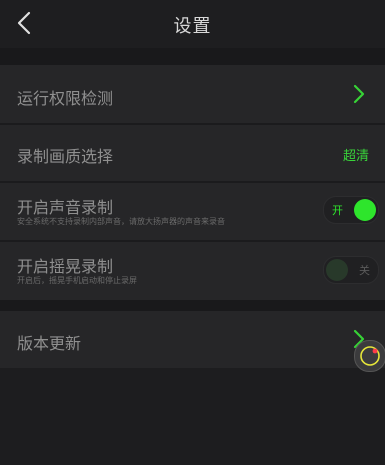 This screenshot has width=385, height=465. Describe the element at coordinates (121, 221) in the screenshot. I see `settings-item-description: 安全系统不支持录制内部声音，请放大扬声器的声音来录音` at that location.